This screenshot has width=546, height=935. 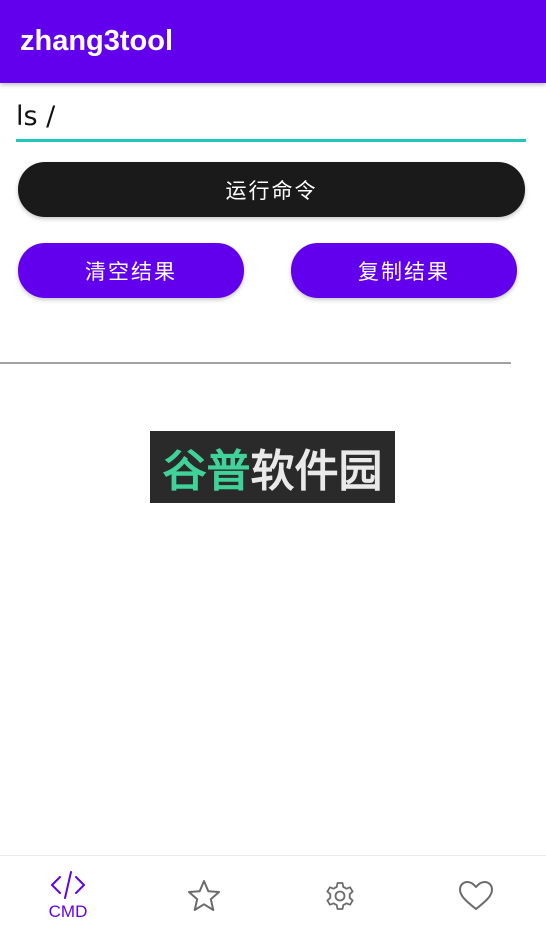 I want to click on star-icon, so click(x=204, y=896).